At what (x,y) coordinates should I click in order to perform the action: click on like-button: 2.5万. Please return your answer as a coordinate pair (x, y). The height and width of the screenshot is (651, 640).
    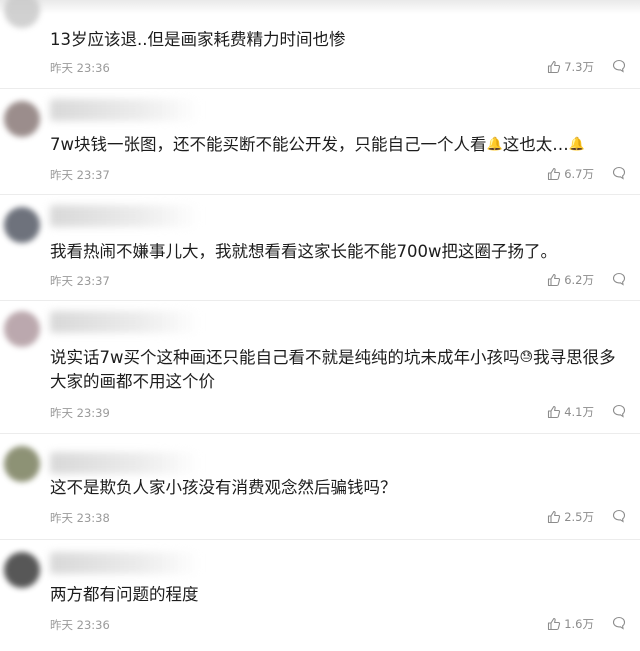
    Looking at the image, I should click on (570, 517).